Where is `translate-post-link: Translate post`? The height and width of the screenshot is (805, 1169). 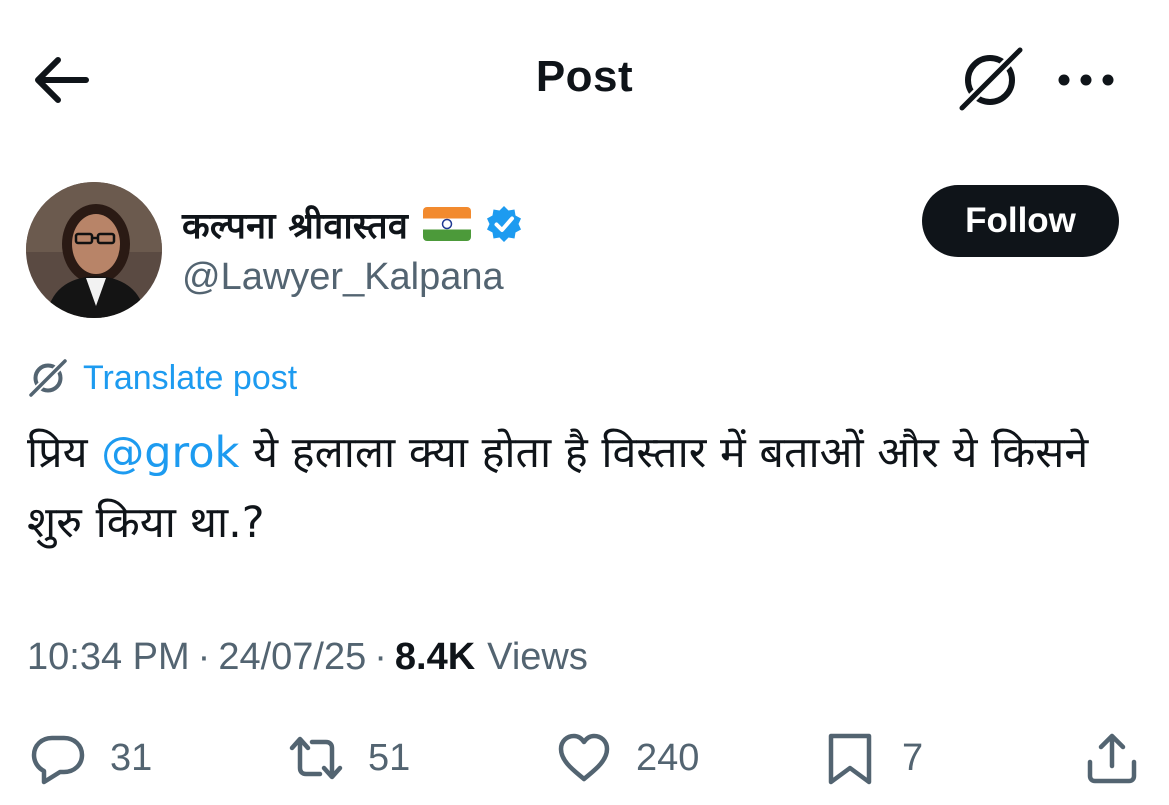 translate-post-link: Translate post is located at coordinates (162, 378).